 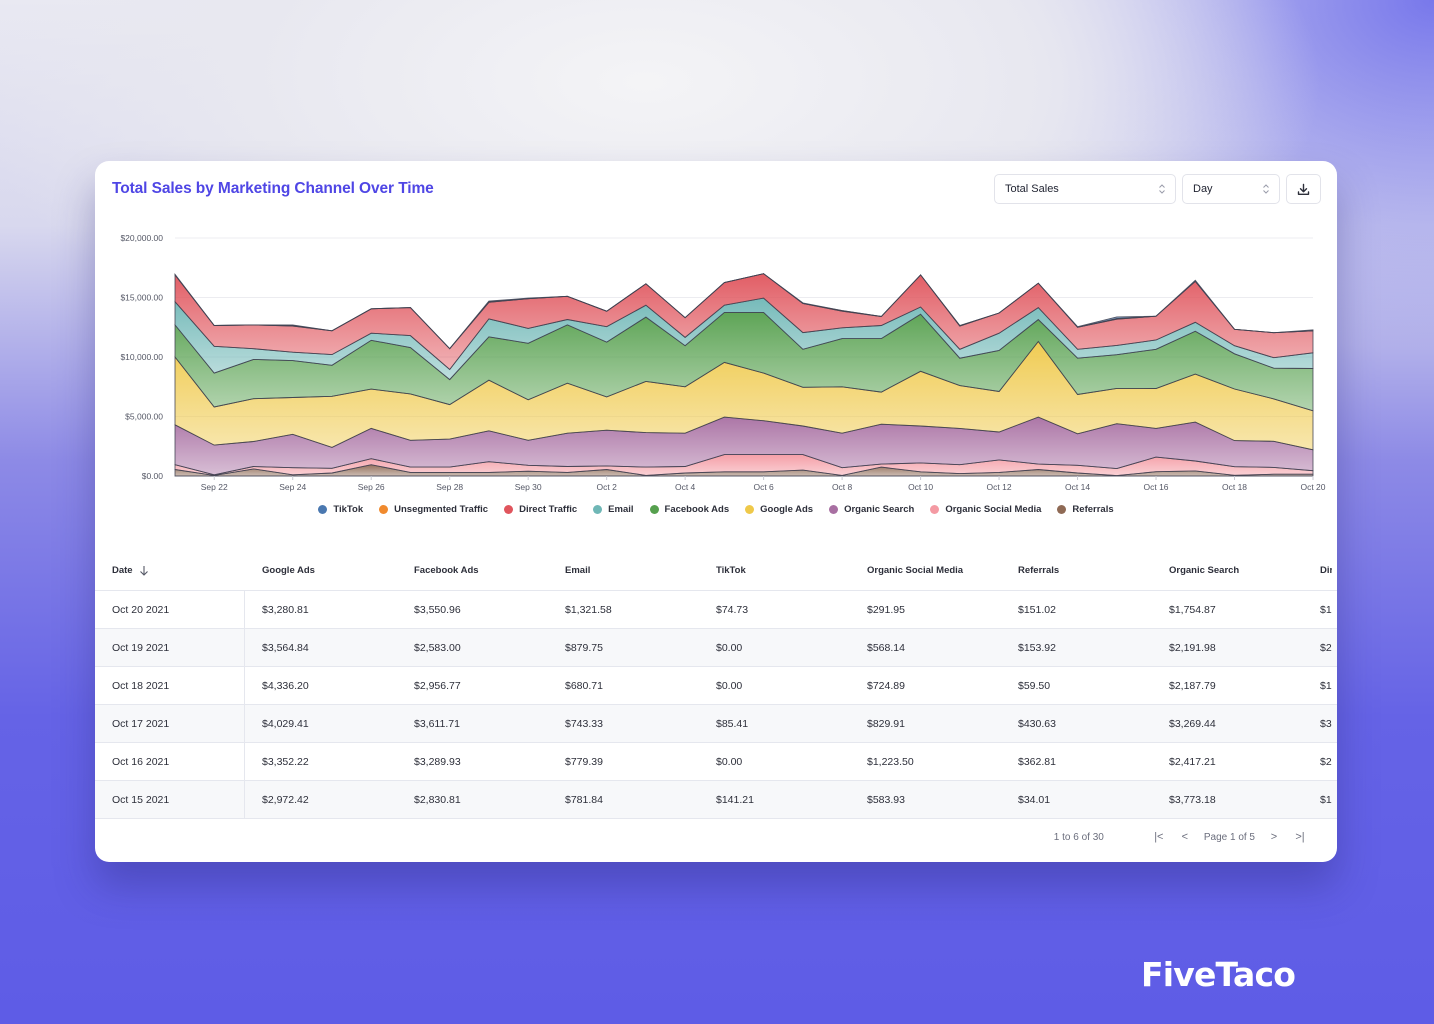 I want to click on arrow-down-icon, so click(x=144, y=570).